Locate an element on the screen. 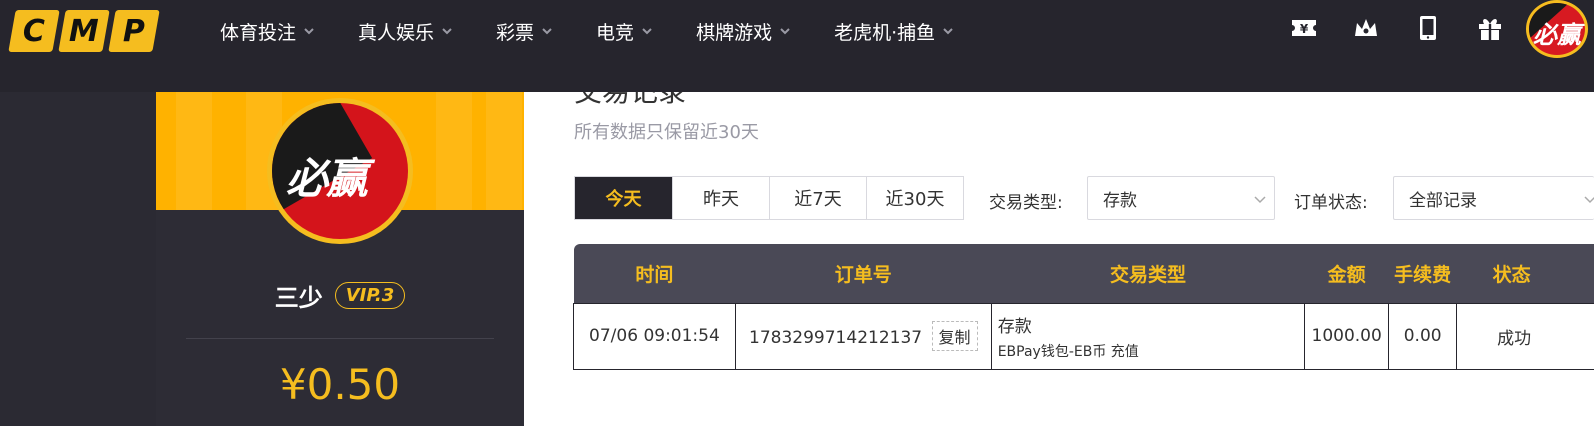 Image resolution: width=1594 pixels, height=426 pixels. column-header-amount: 金额 is located at coordinates (1346, 274).